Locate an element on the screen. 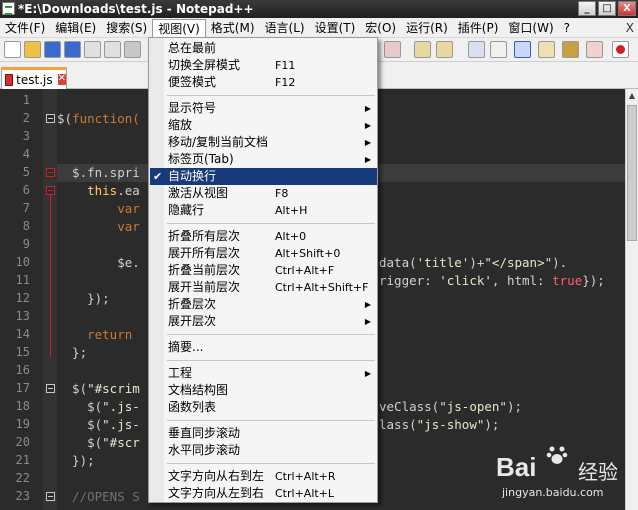 The width and height of the screenshot is (638, 510). menu-item-sync-vertical-scroll: 垂直同步滚动 is located at coordinates (263, 433).